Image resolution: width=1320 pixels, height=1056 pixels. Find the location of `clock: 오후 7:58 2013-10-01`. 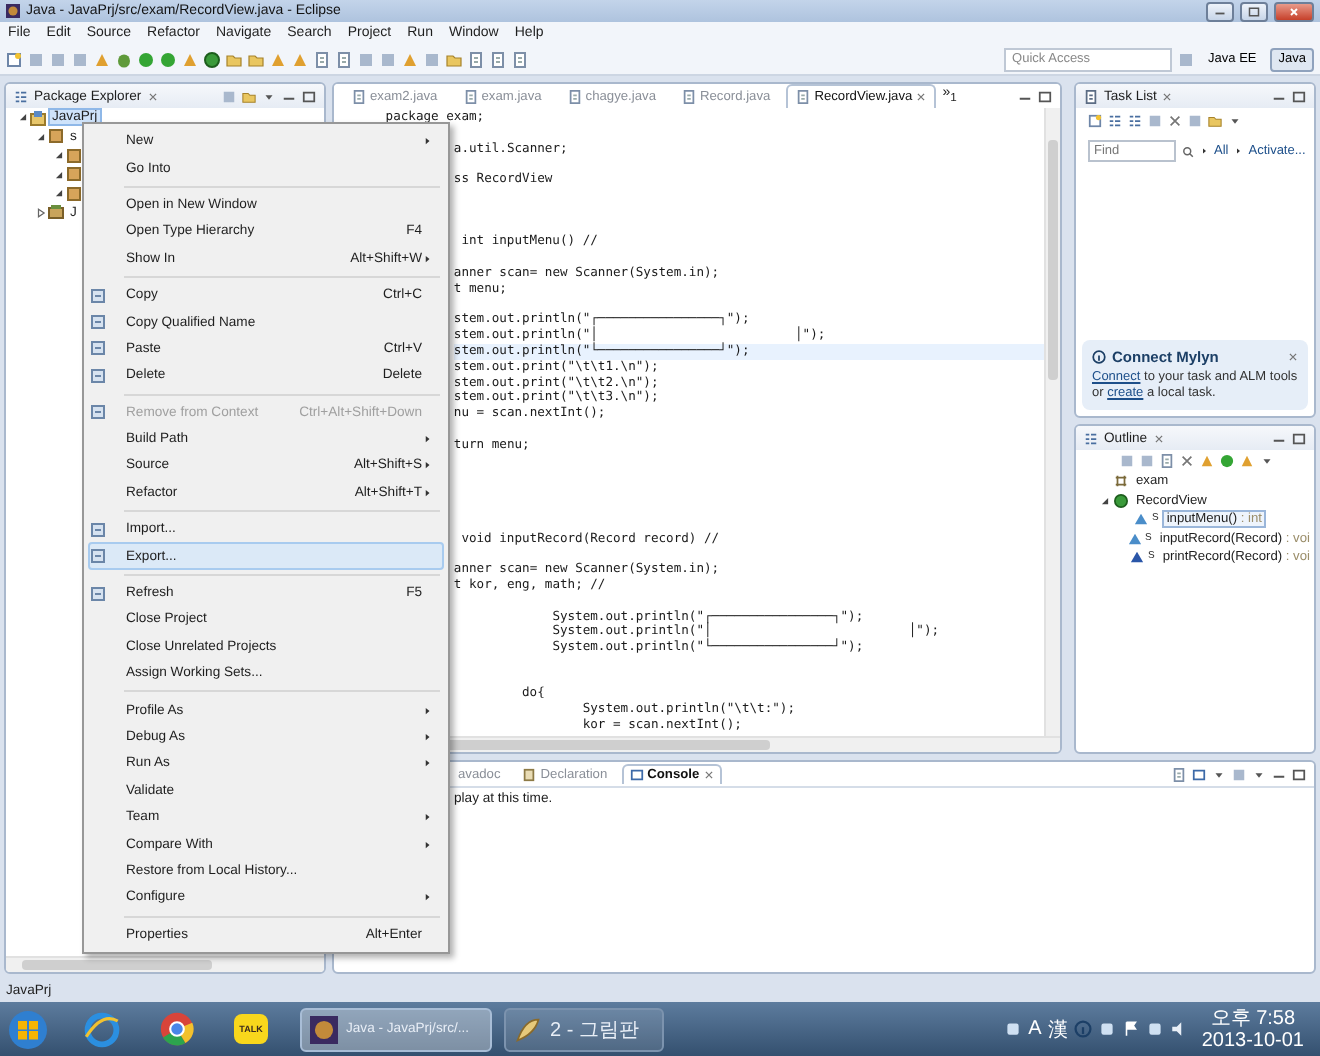

clock: 오후 7:58 2013-10-01 is located at coordinates (1252, 1029).